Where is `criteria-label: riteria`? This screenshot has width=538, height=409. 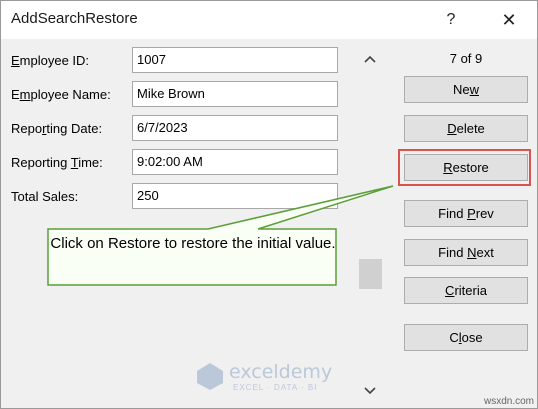 criteria-label: riteria is located at coordinates (470, 290).